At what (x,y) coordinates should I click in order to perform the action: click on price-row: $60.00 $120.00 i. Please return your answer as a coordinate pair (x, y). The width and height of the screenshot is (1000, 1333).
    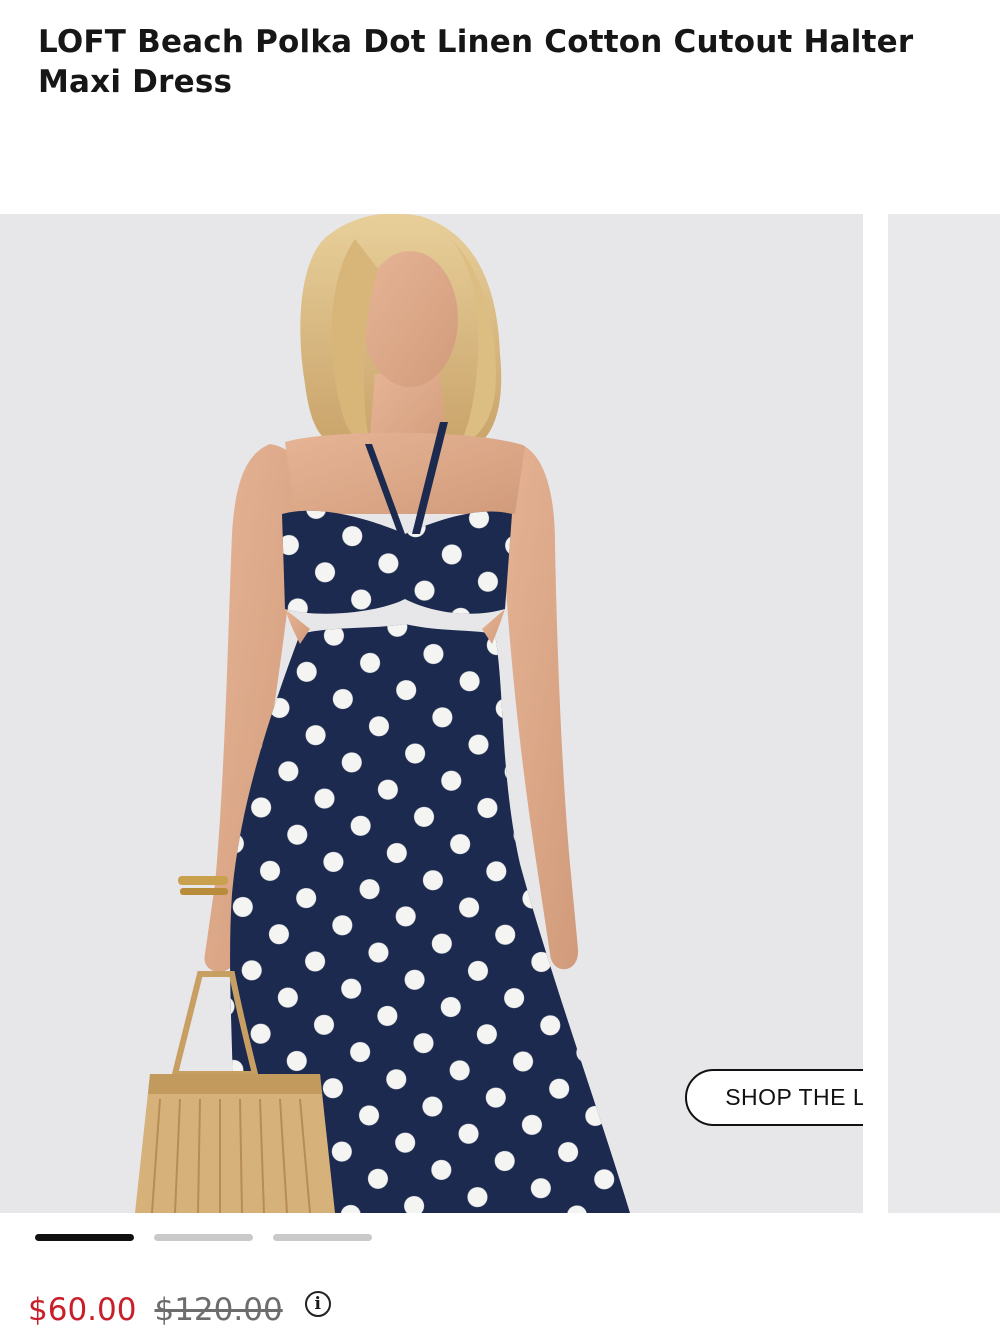
    Looking at the image, I should click on (179, 1310).